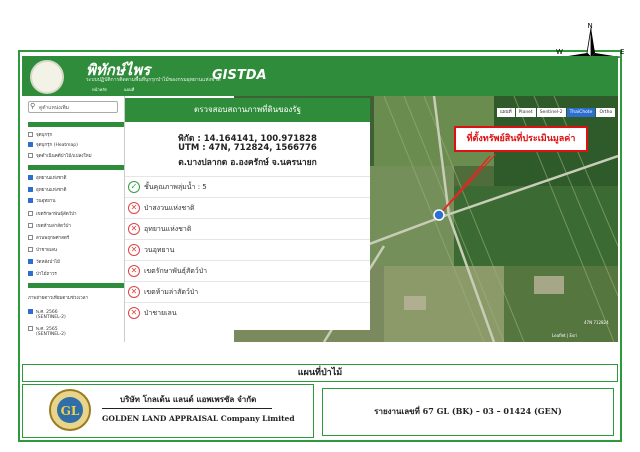 The height and width of the screenshot is (452, 640). I want to click on map-btn-base: แผนที่, so click(506, 112).